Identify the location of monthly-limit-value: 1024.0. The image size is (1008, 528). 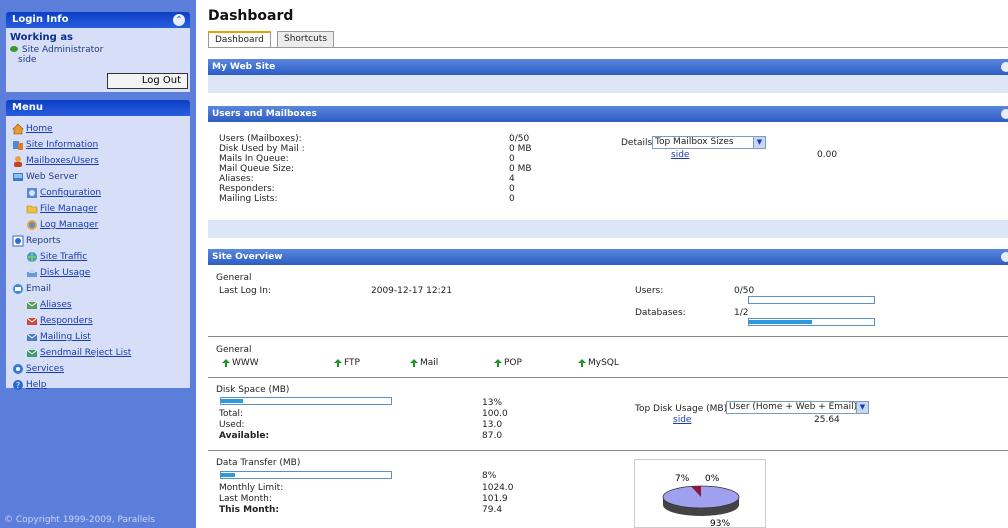
(498, 488).